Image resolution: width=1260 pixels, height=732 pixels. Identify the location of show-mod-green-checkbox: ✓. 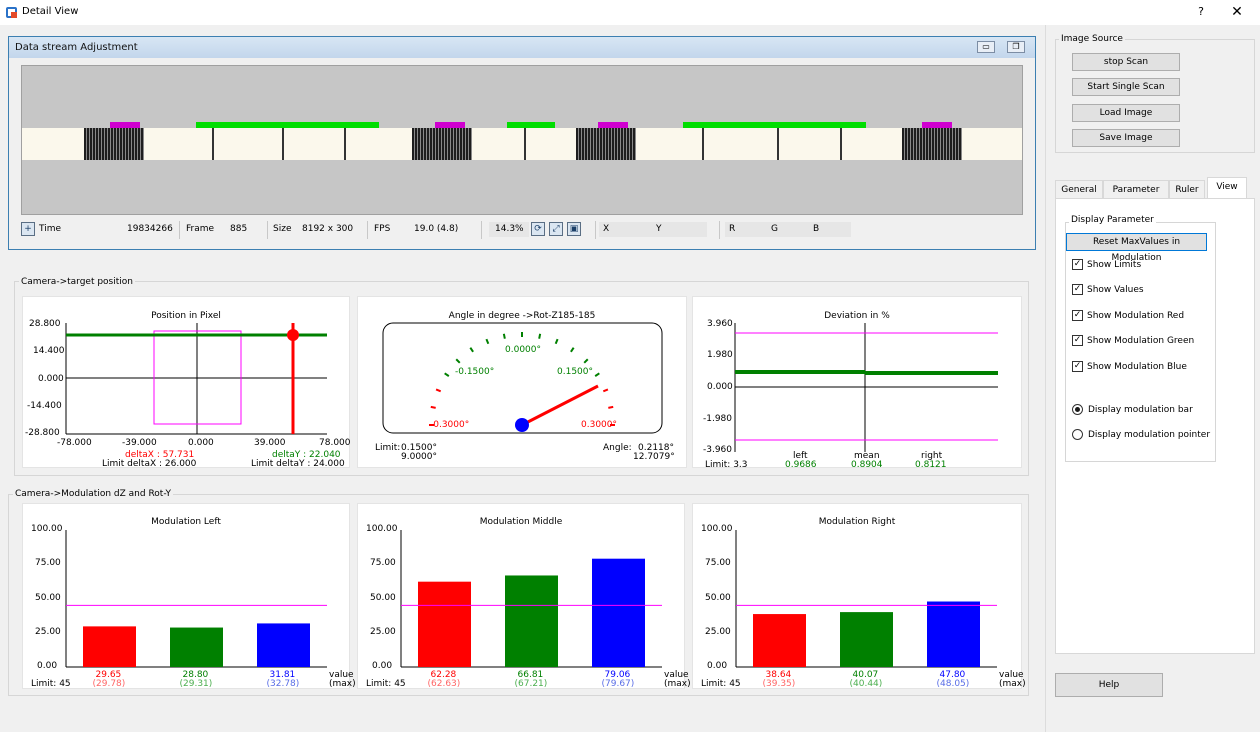
(1077, 340).